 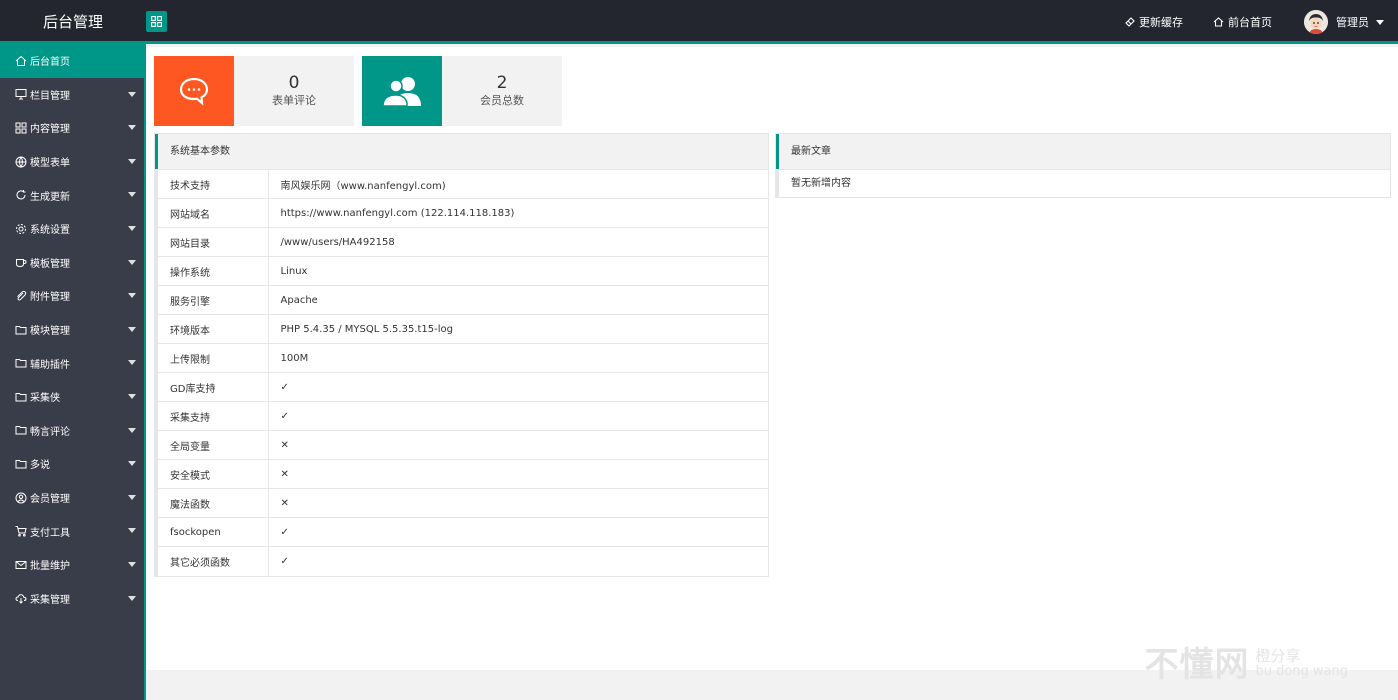 I want to click on row-key: 网站域名, so click(x=213, y=213).